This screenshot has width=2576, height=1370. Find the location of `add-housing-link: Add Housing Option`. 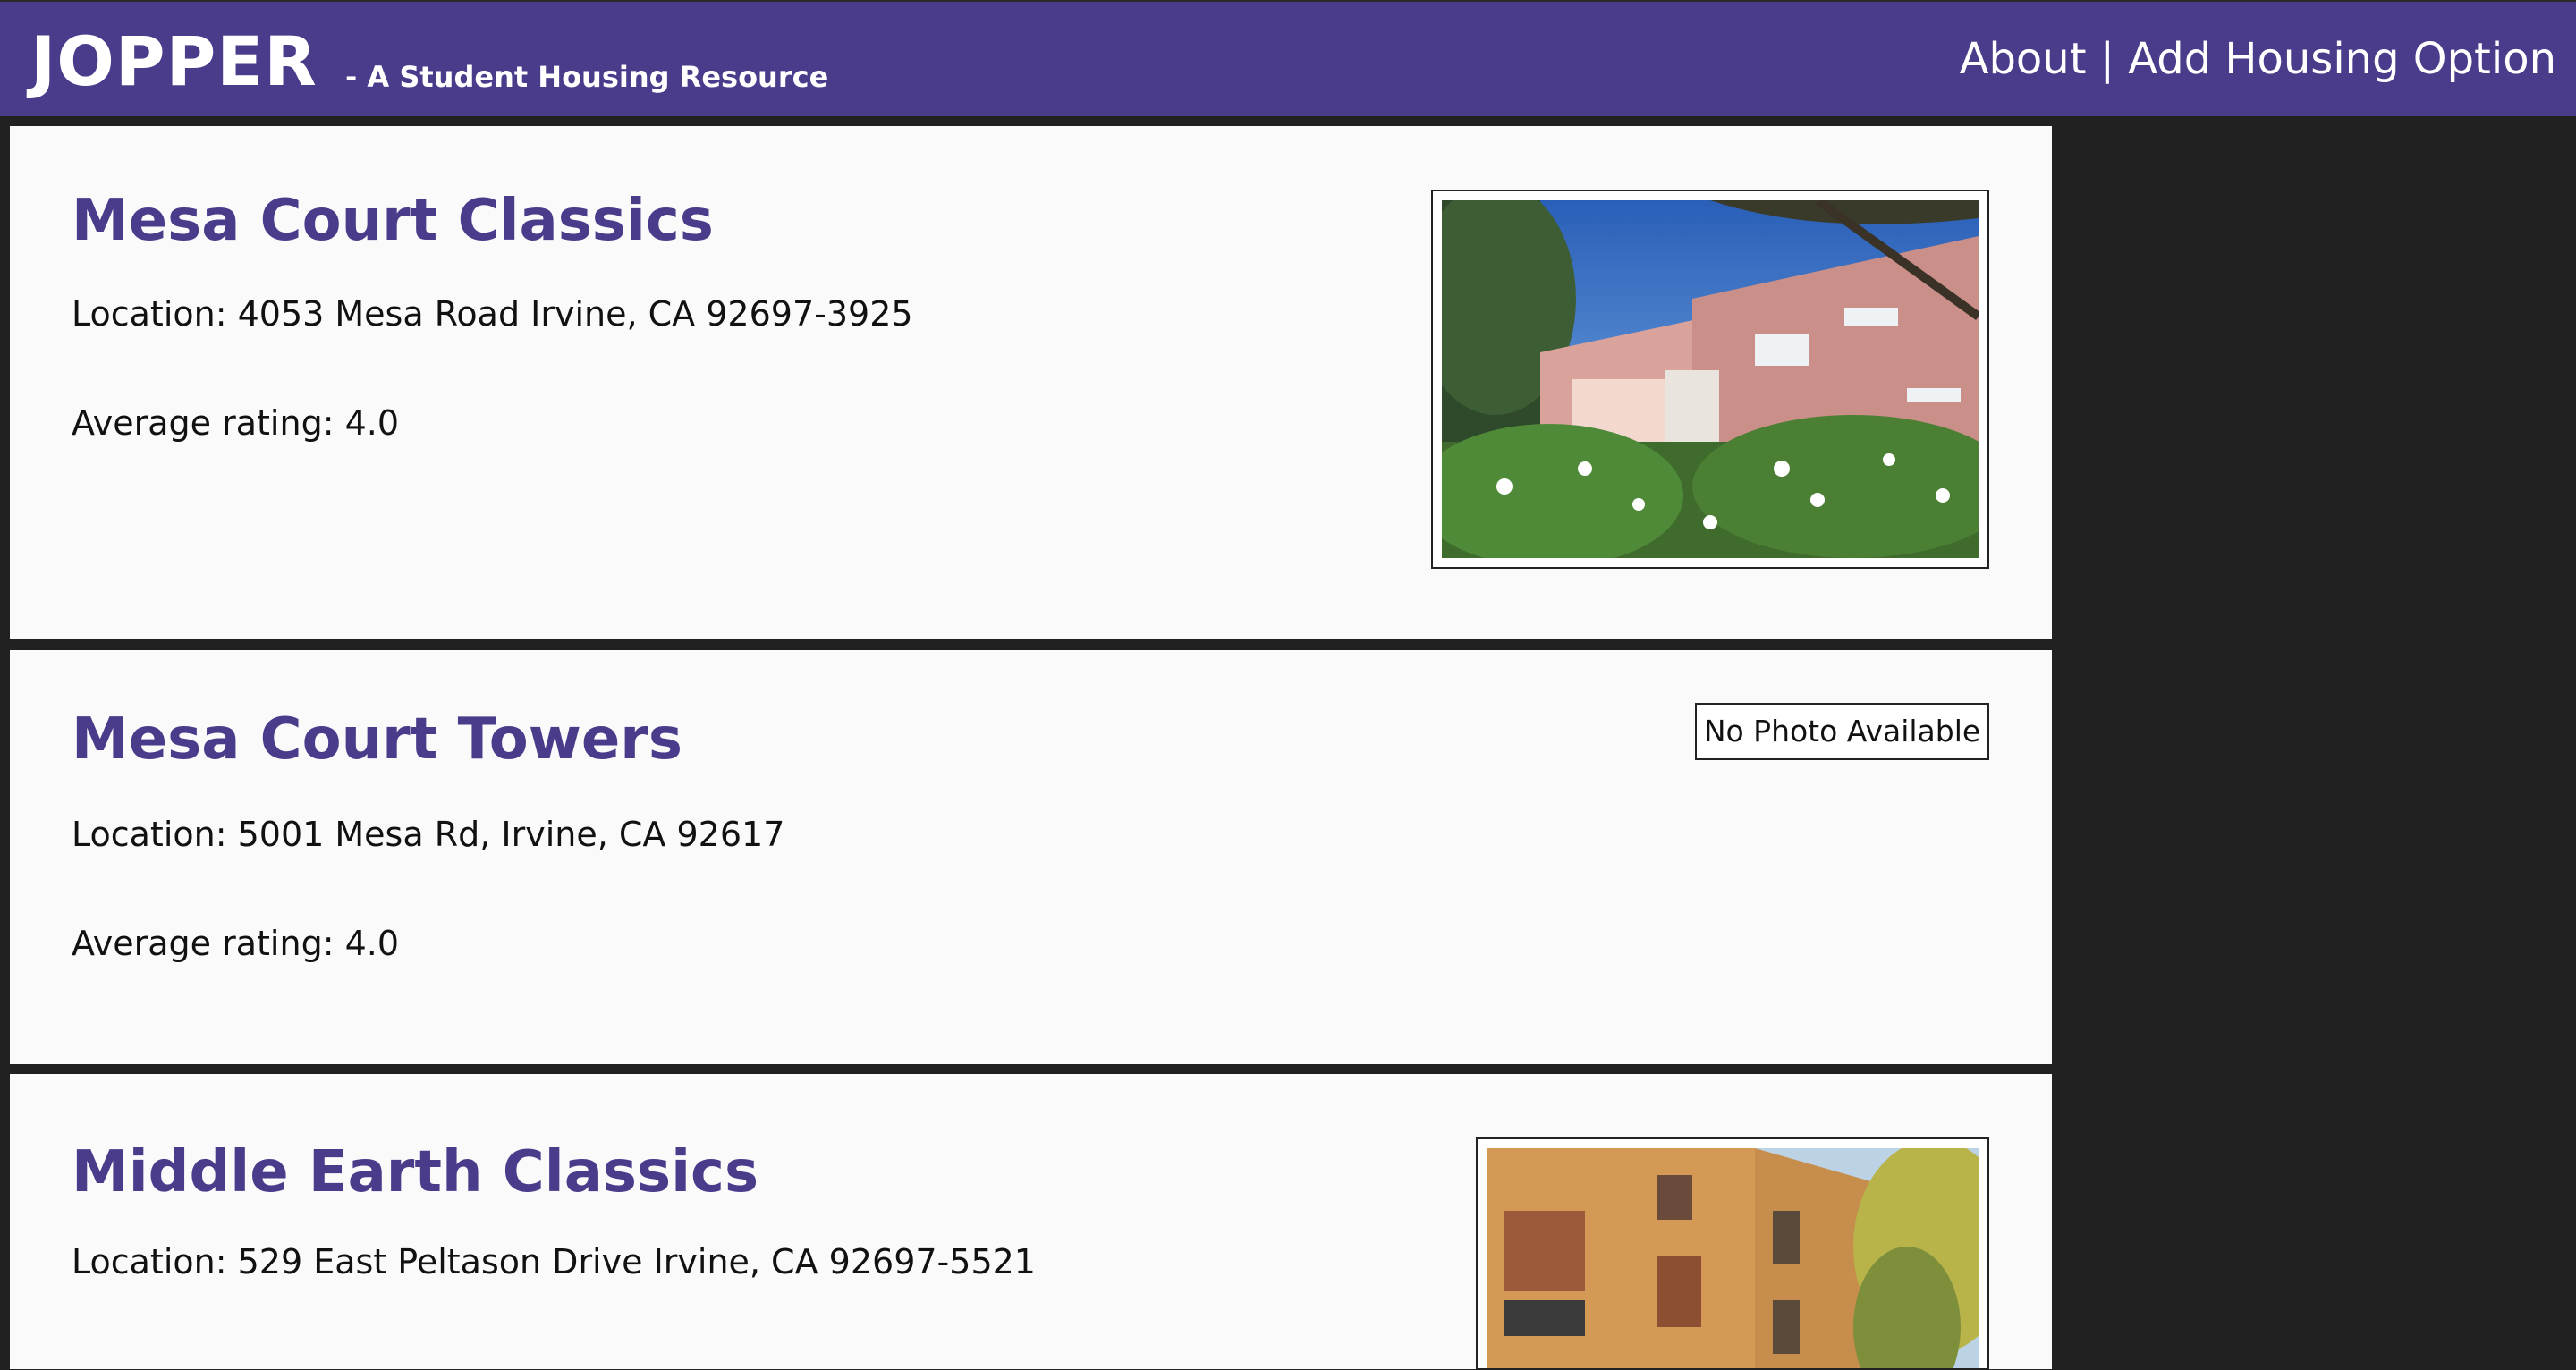

add-housing-link: Add Housing Option is located at coordinates (2342, 59).